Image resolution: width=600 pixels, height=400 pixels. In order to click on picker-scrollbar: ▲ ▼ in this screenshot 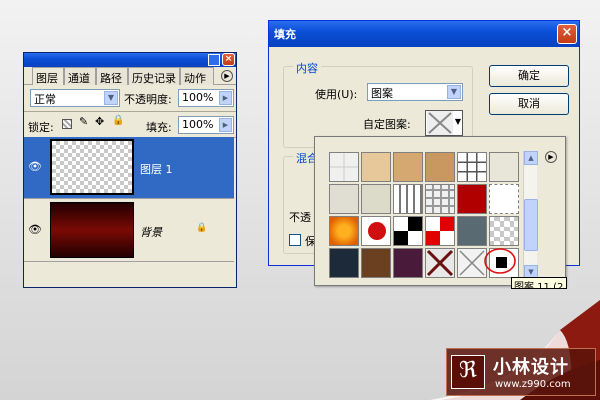, I will do `click(530, 215)`.